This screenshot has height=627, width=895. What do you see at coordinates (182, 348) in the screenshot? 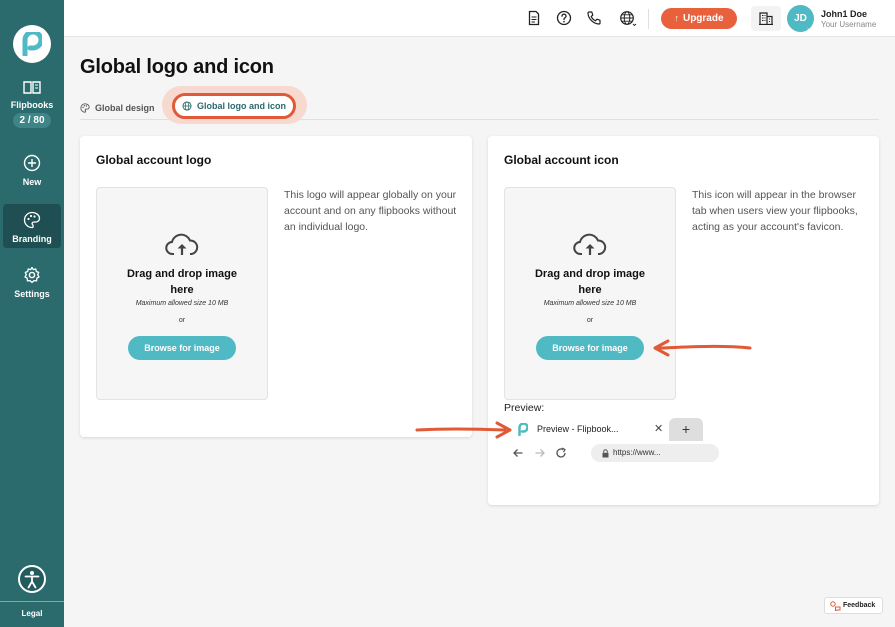
I see `browse-logo-button: Browse for image` at bounding box center [182, 348].